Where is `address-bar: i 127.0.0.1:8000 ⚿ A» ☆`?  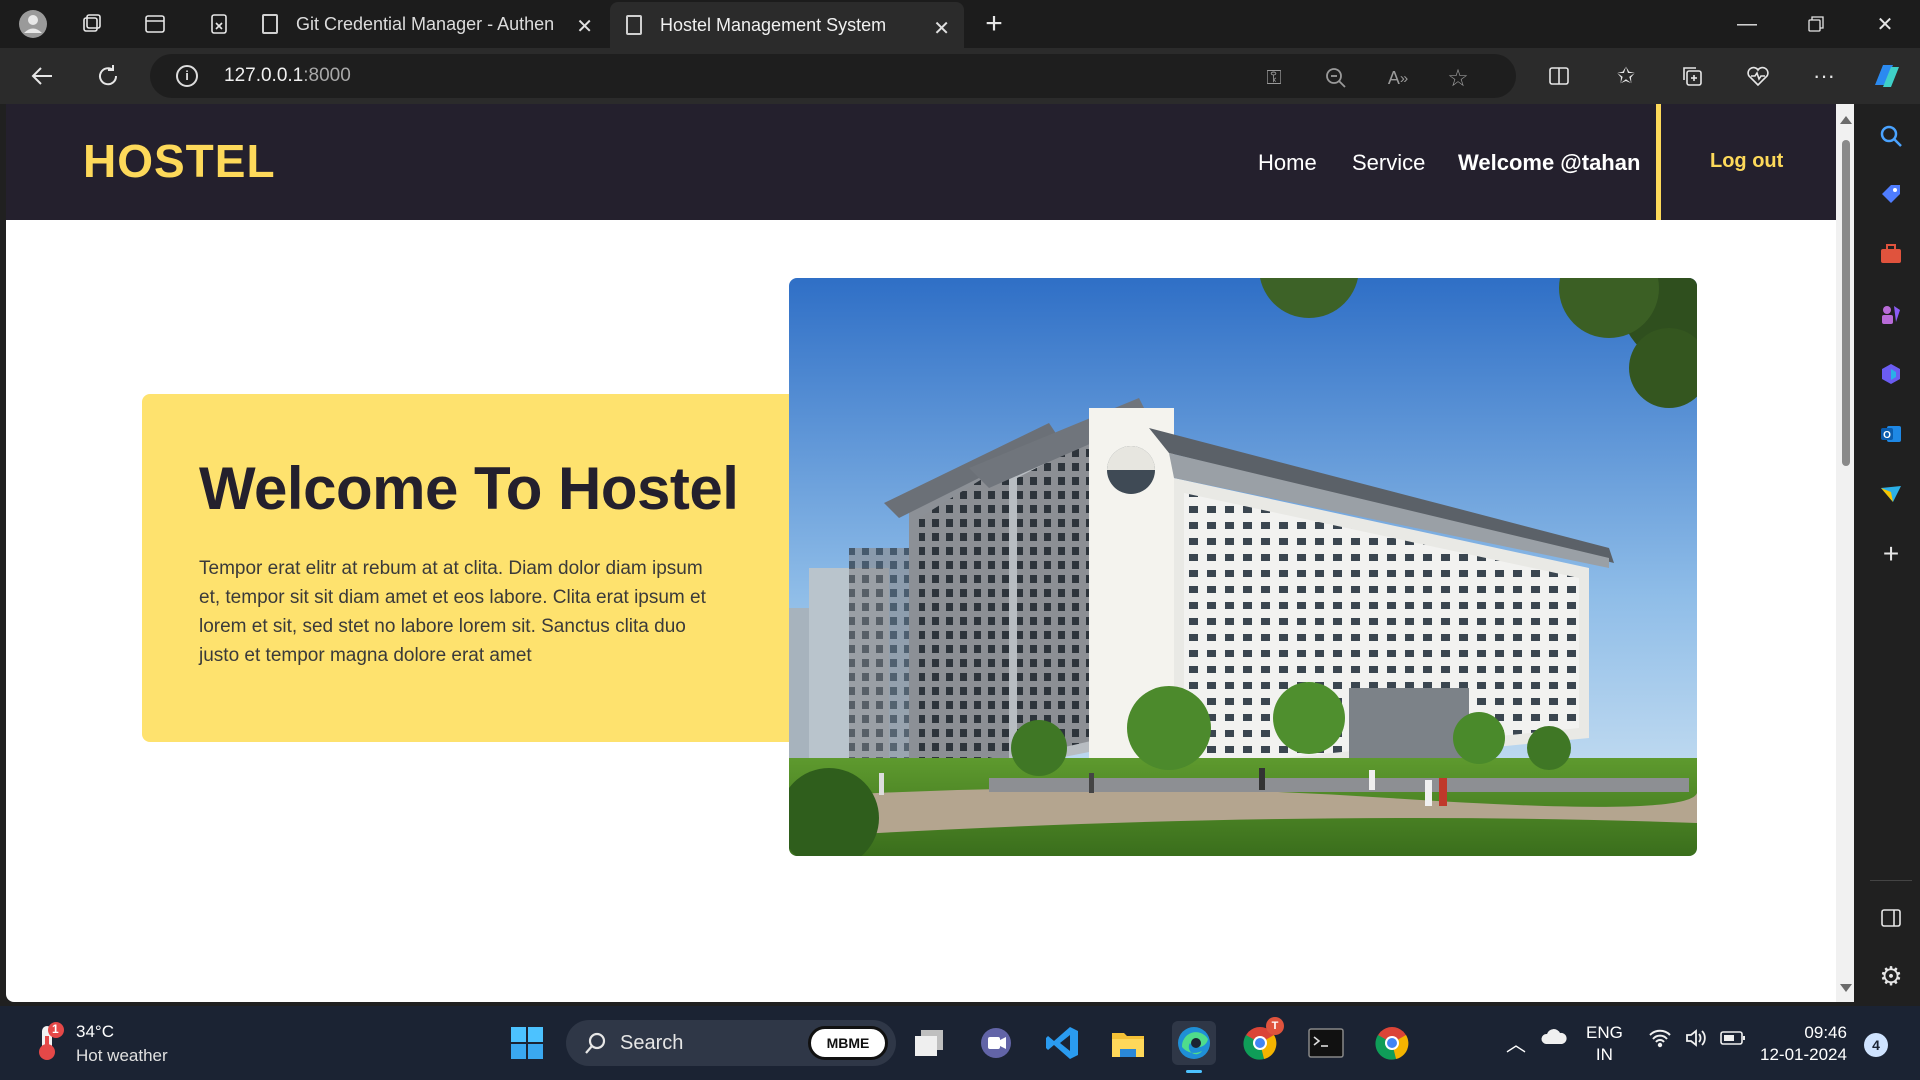
address-bar: i 127.0.0.1:8000 ⚿ A» ☆ is located at coordinates (833, 76).